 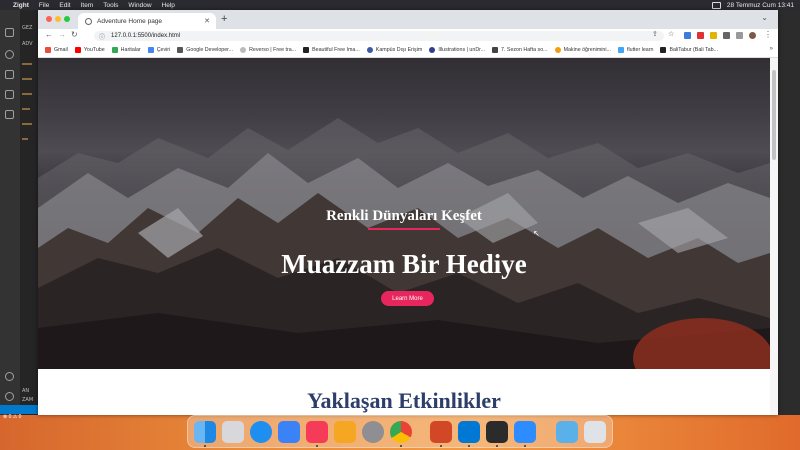 What do you see at coordinates (567, 432) in the screenshot?
I see `folder-icon` at bounding box center [567, 432].